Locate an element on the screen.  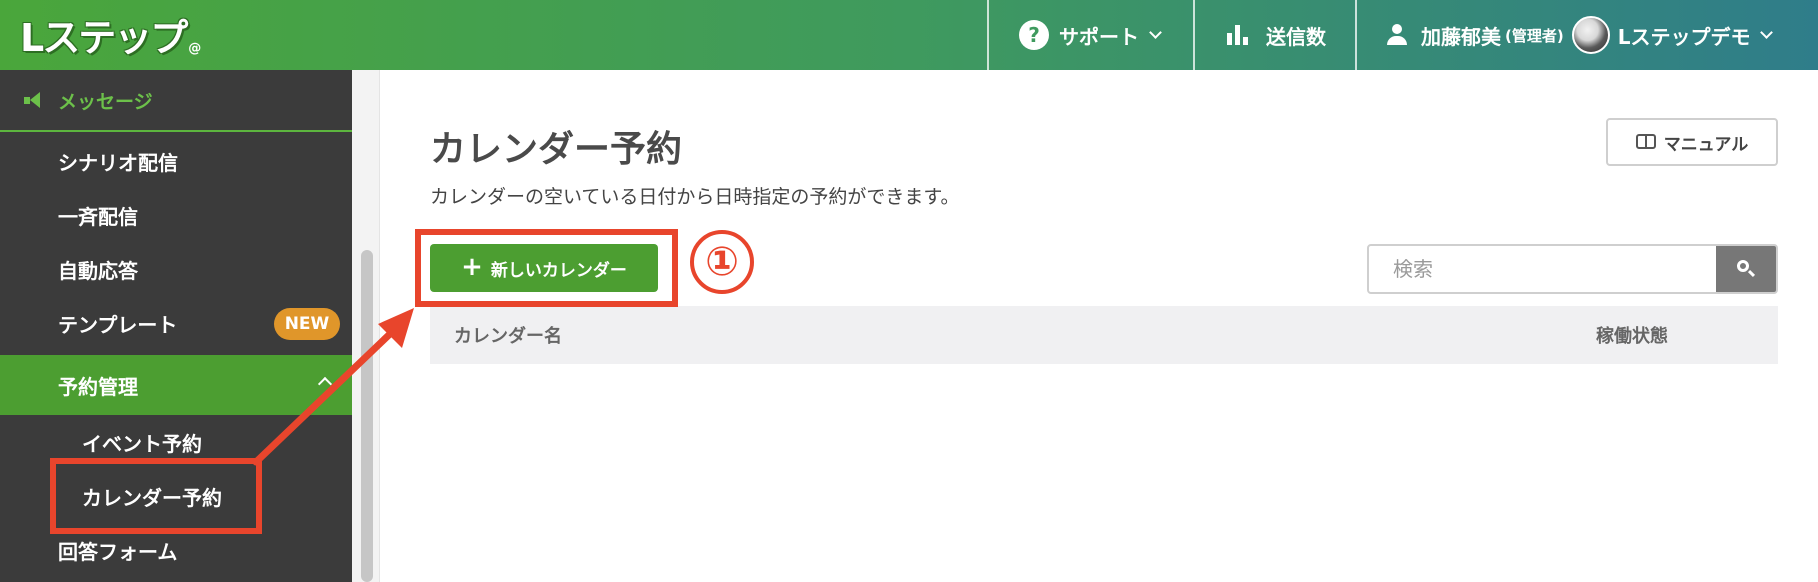
annotation-step-number: ① is located at coordinates (722, 262).